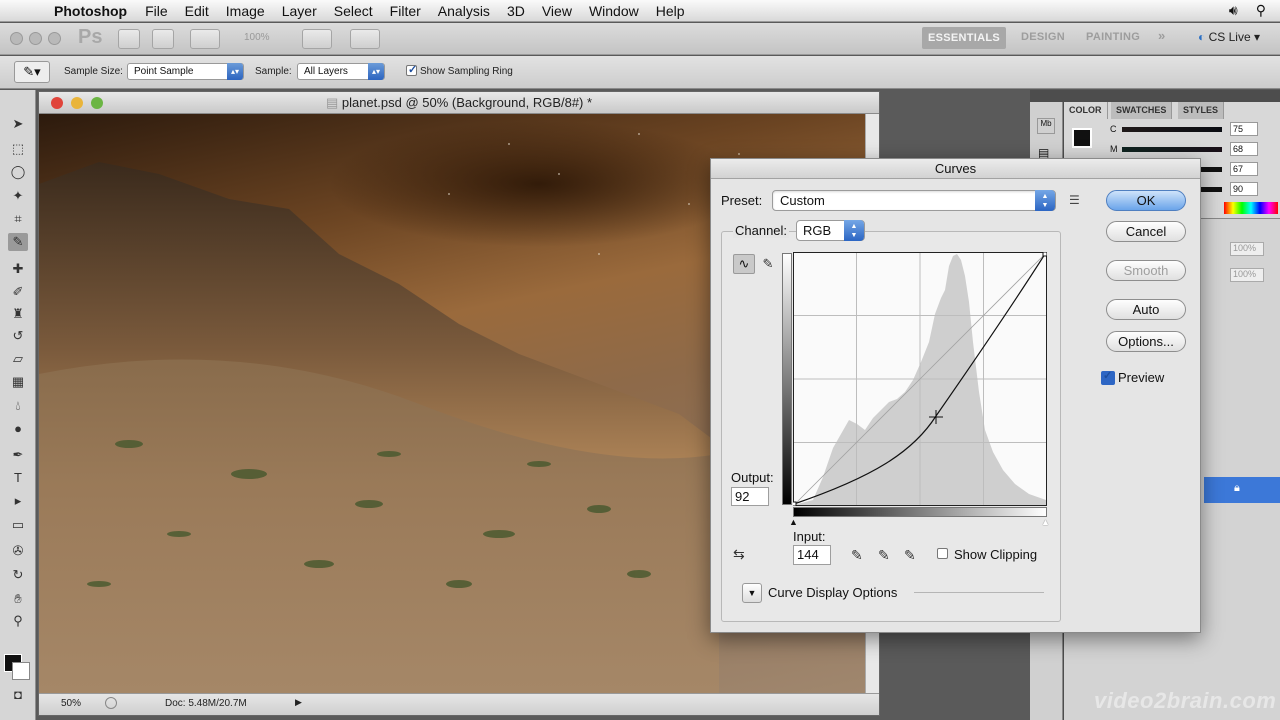 Image resolution: width=1280 pixels, height=720 pixels. Describe the element at coordinates (1146, 270) in the screenshot. I see `smooth-button: Smooth` at that location.